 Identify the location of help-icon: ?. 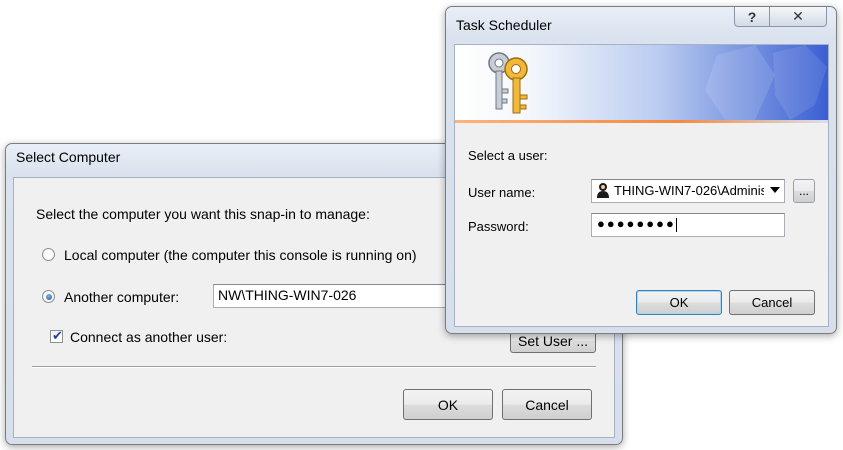
(752, 16).